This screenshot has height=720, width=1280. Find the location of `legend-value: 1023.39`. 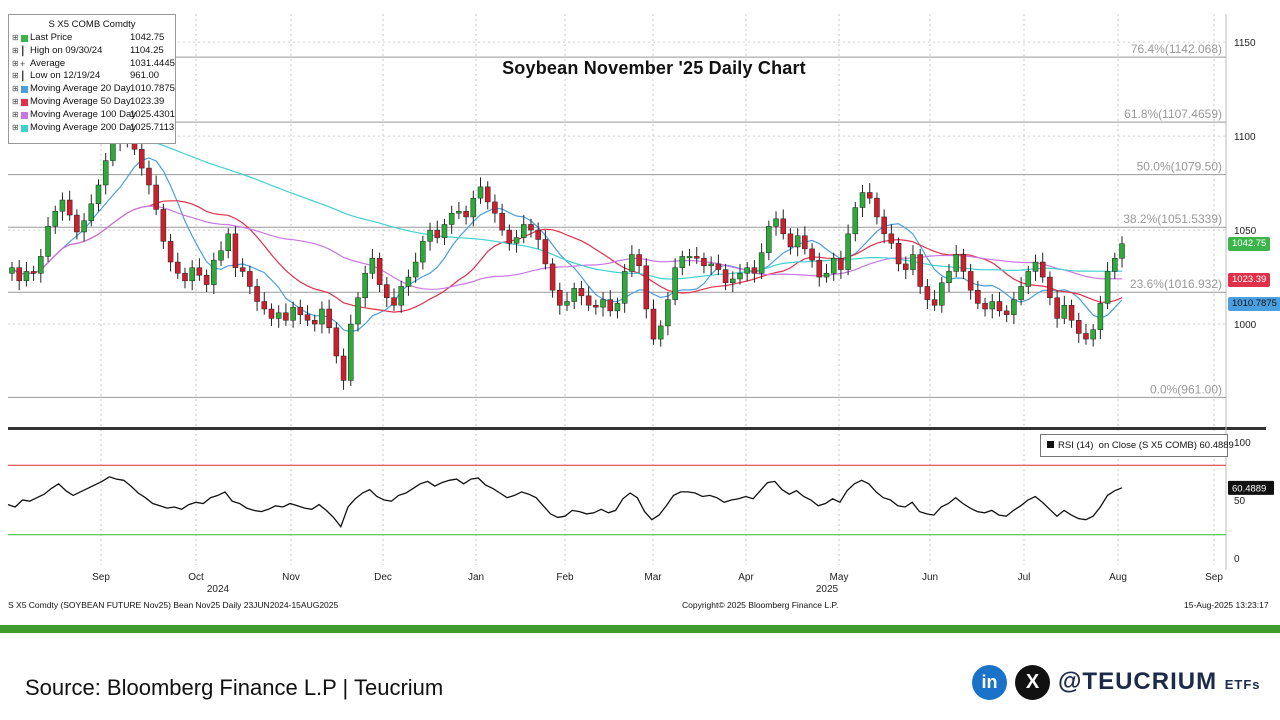

legend-value: 1023.39 is located at coordinates (147, 101).